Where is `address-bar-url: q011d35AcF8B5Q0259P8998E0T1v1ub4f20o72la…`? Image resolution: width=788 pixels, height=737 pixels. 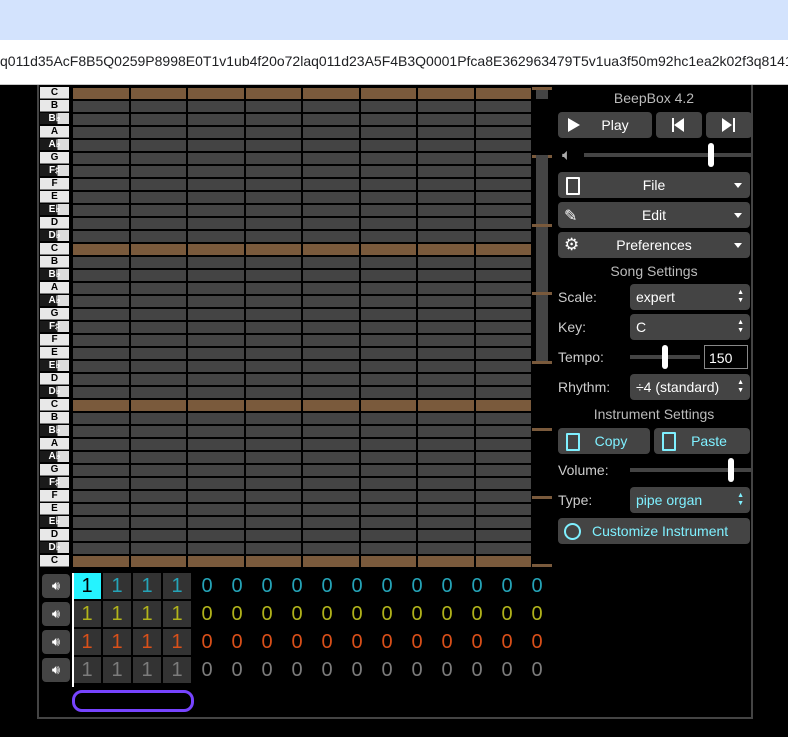
address-bar-url: q011d35AcF8B5Q0259P8998E0T1v1ub4f20o72la… is located at coordinates (394, 61).